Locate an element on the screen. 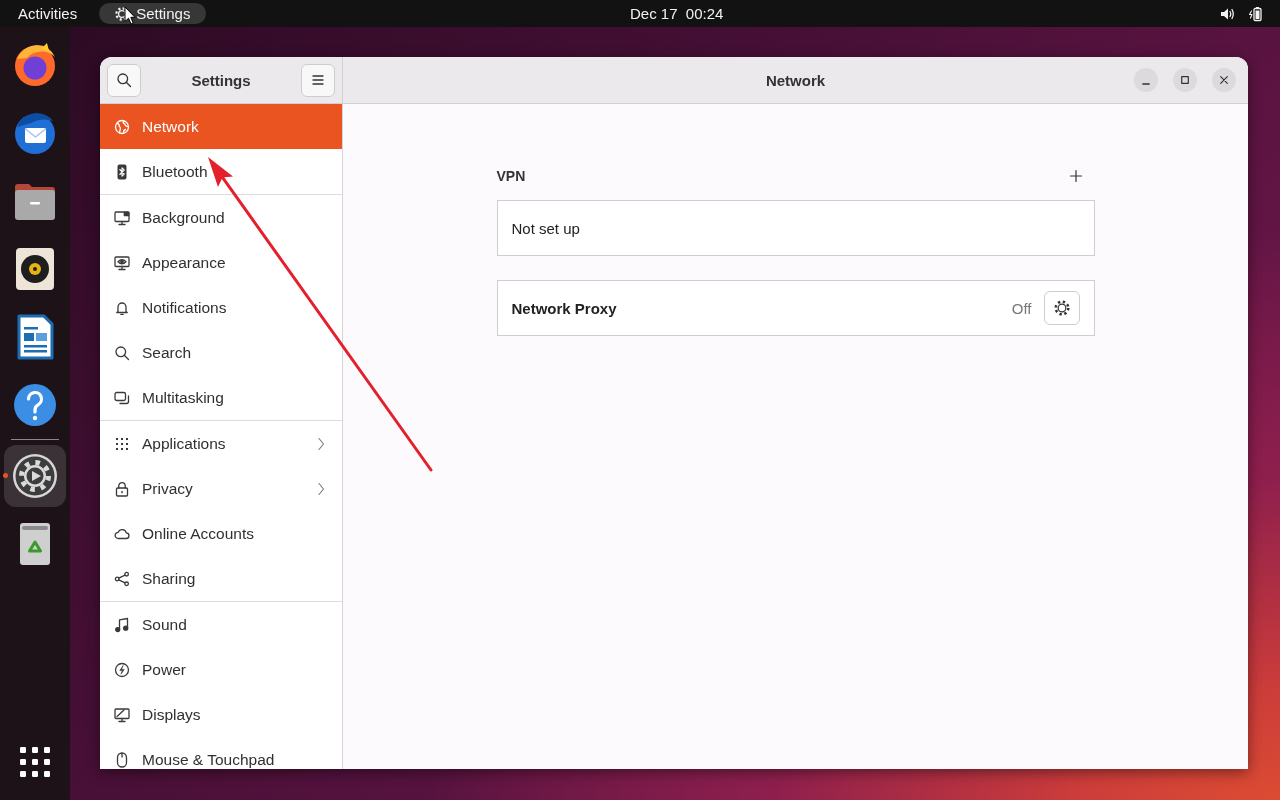 This screenshot has height=800, width=1280. proxy-settings-button is located at coordinates (1061, 308).